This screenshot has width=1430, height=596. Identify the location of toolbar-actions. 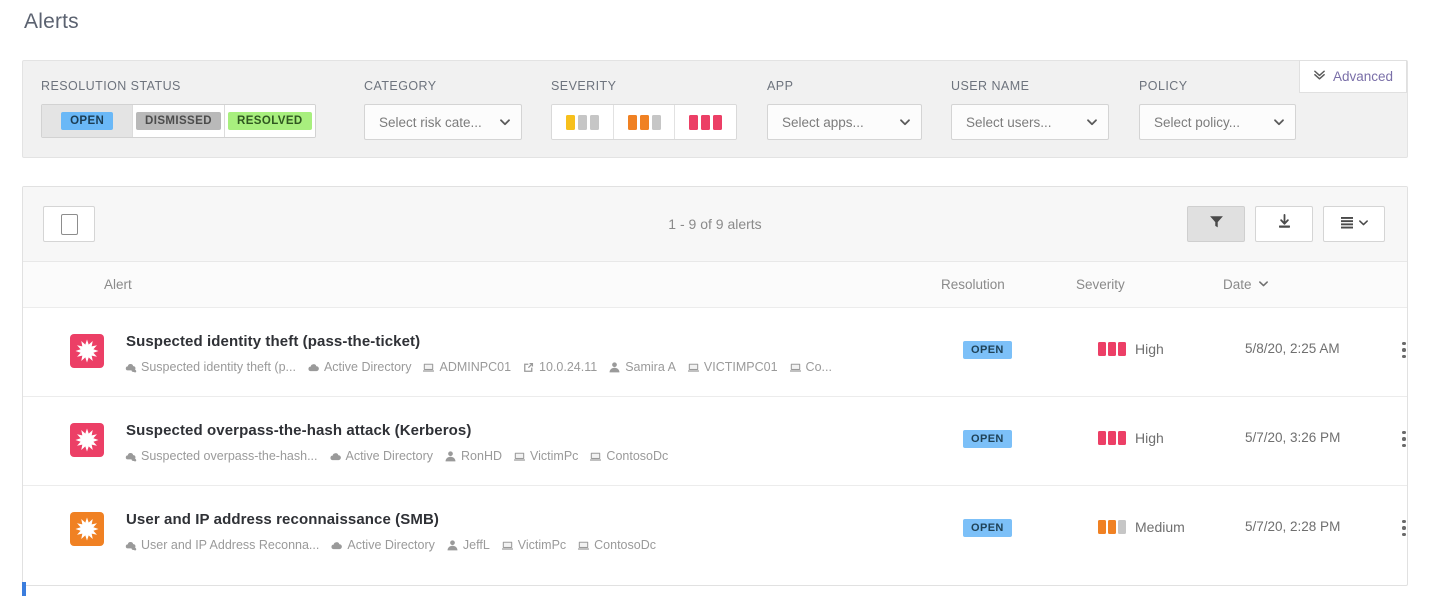
(1286, 224).